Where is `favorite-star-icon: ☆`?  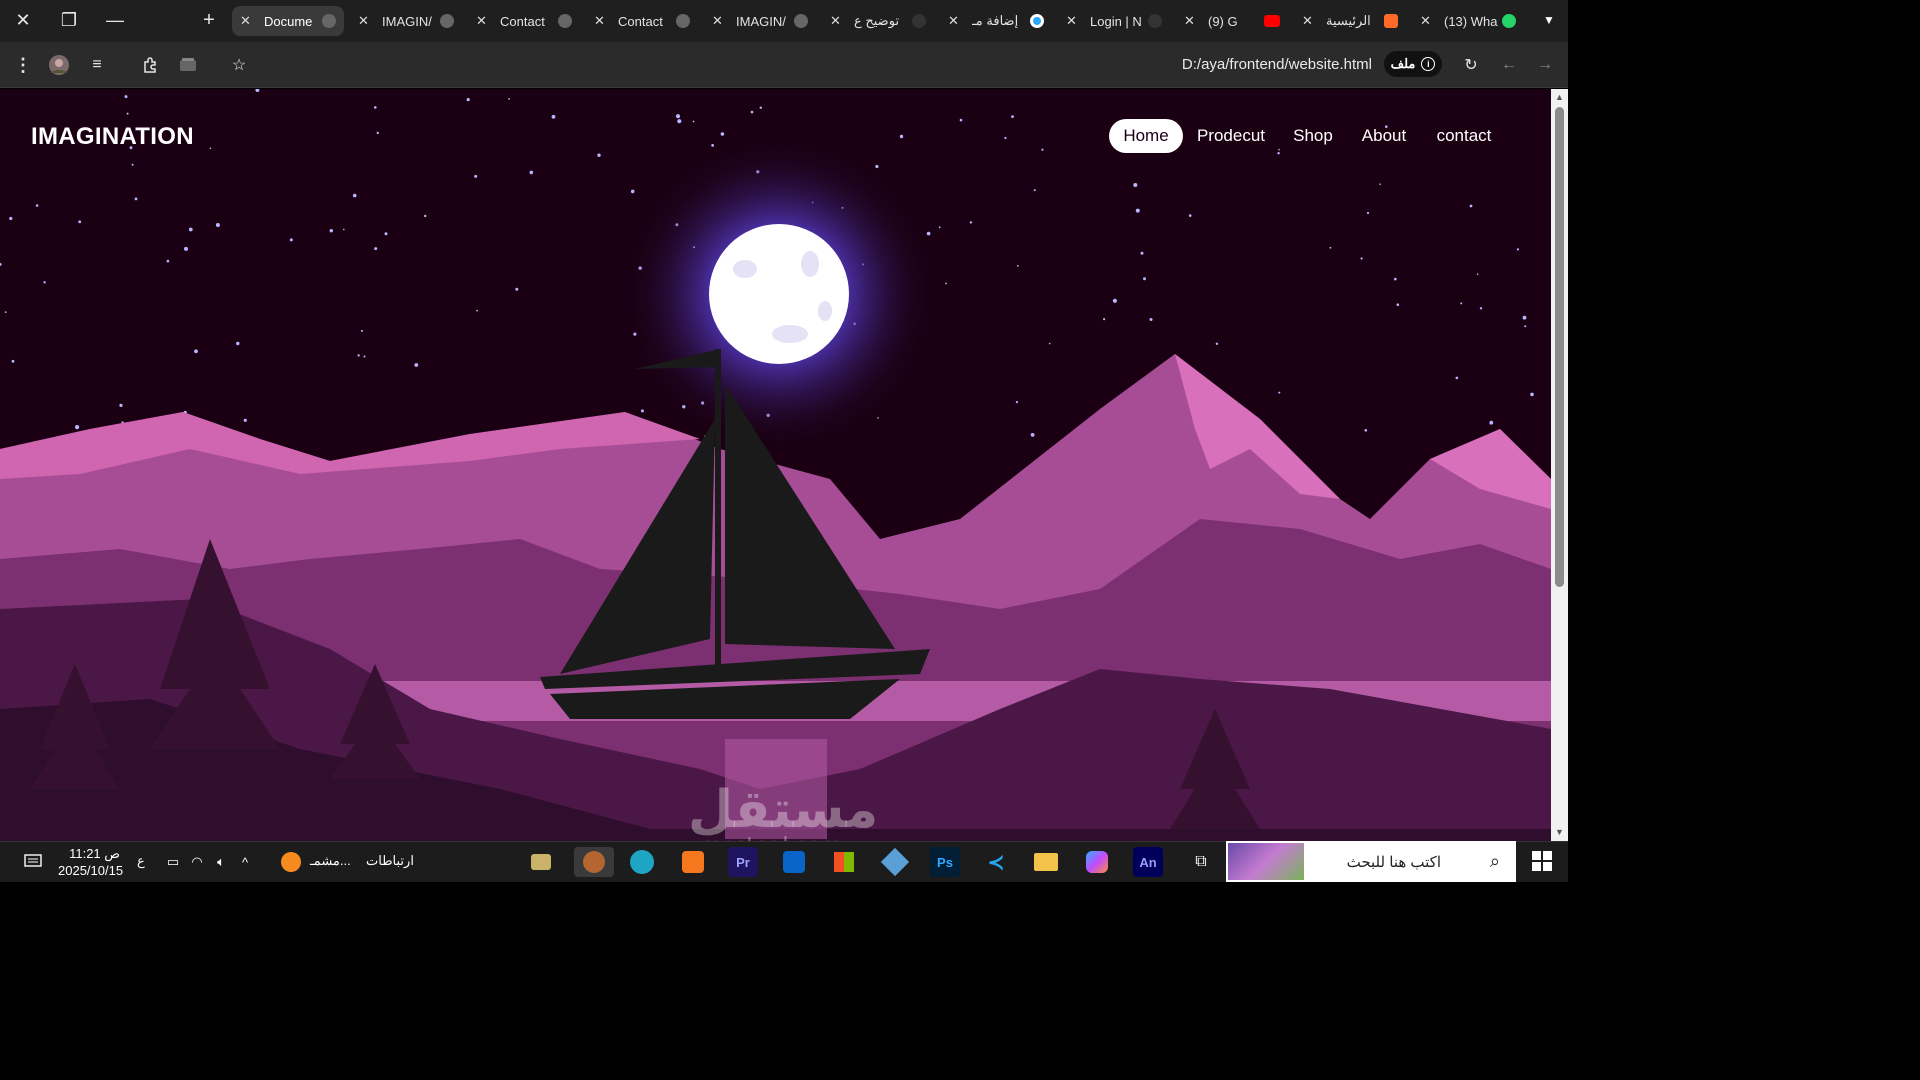 favorite-star-icon: ☆ is located at coordinates (239, 65).